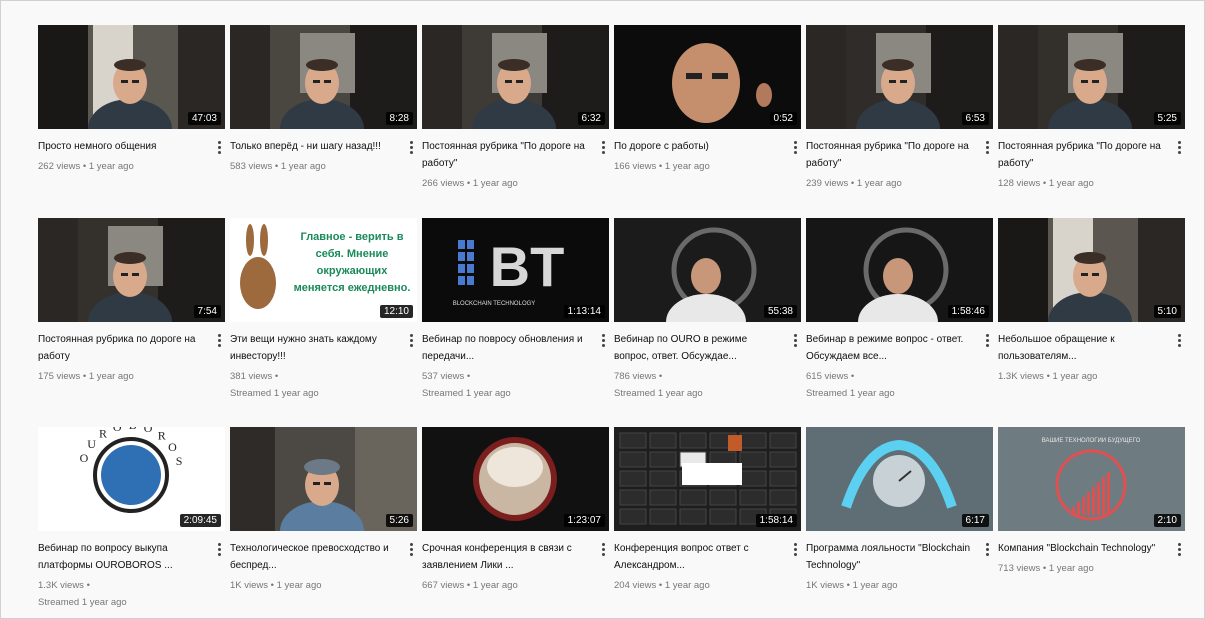 The width and height of the screenshot is (1205, 619). What do you see at coordinates (353, 271) in the screenshot?
I see `quote-text: окружающих` at bounding box center [353, 271].